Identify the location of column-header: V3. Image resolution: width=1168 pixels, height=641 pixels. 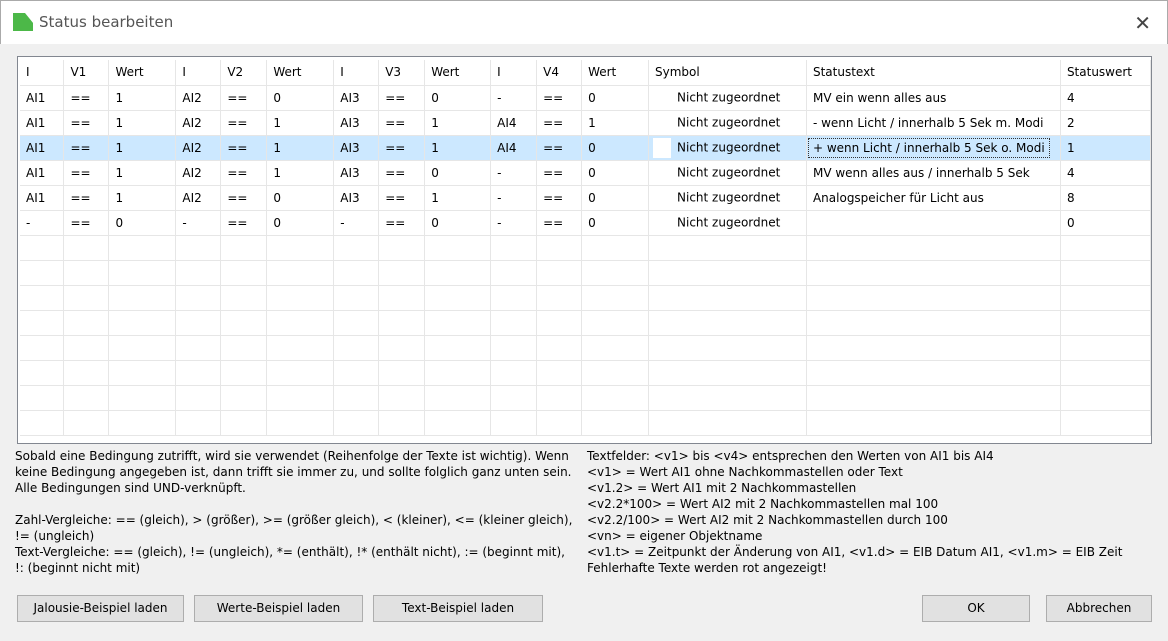
(402, 73).